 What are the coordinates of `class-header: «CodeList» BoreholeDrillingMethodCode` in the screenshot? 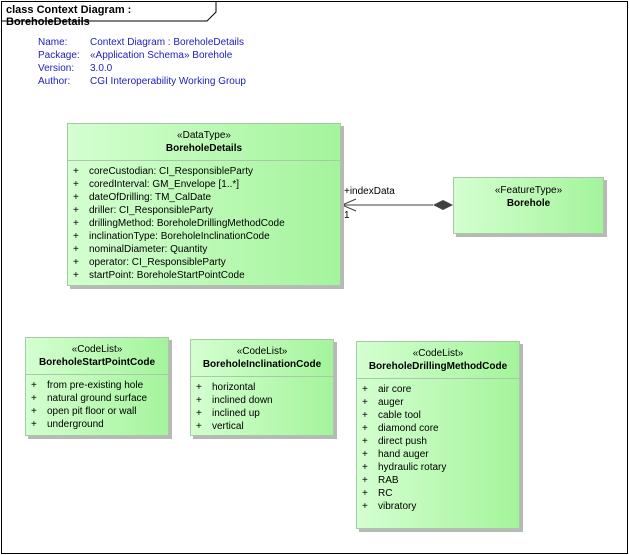 It's located at (438, 360).